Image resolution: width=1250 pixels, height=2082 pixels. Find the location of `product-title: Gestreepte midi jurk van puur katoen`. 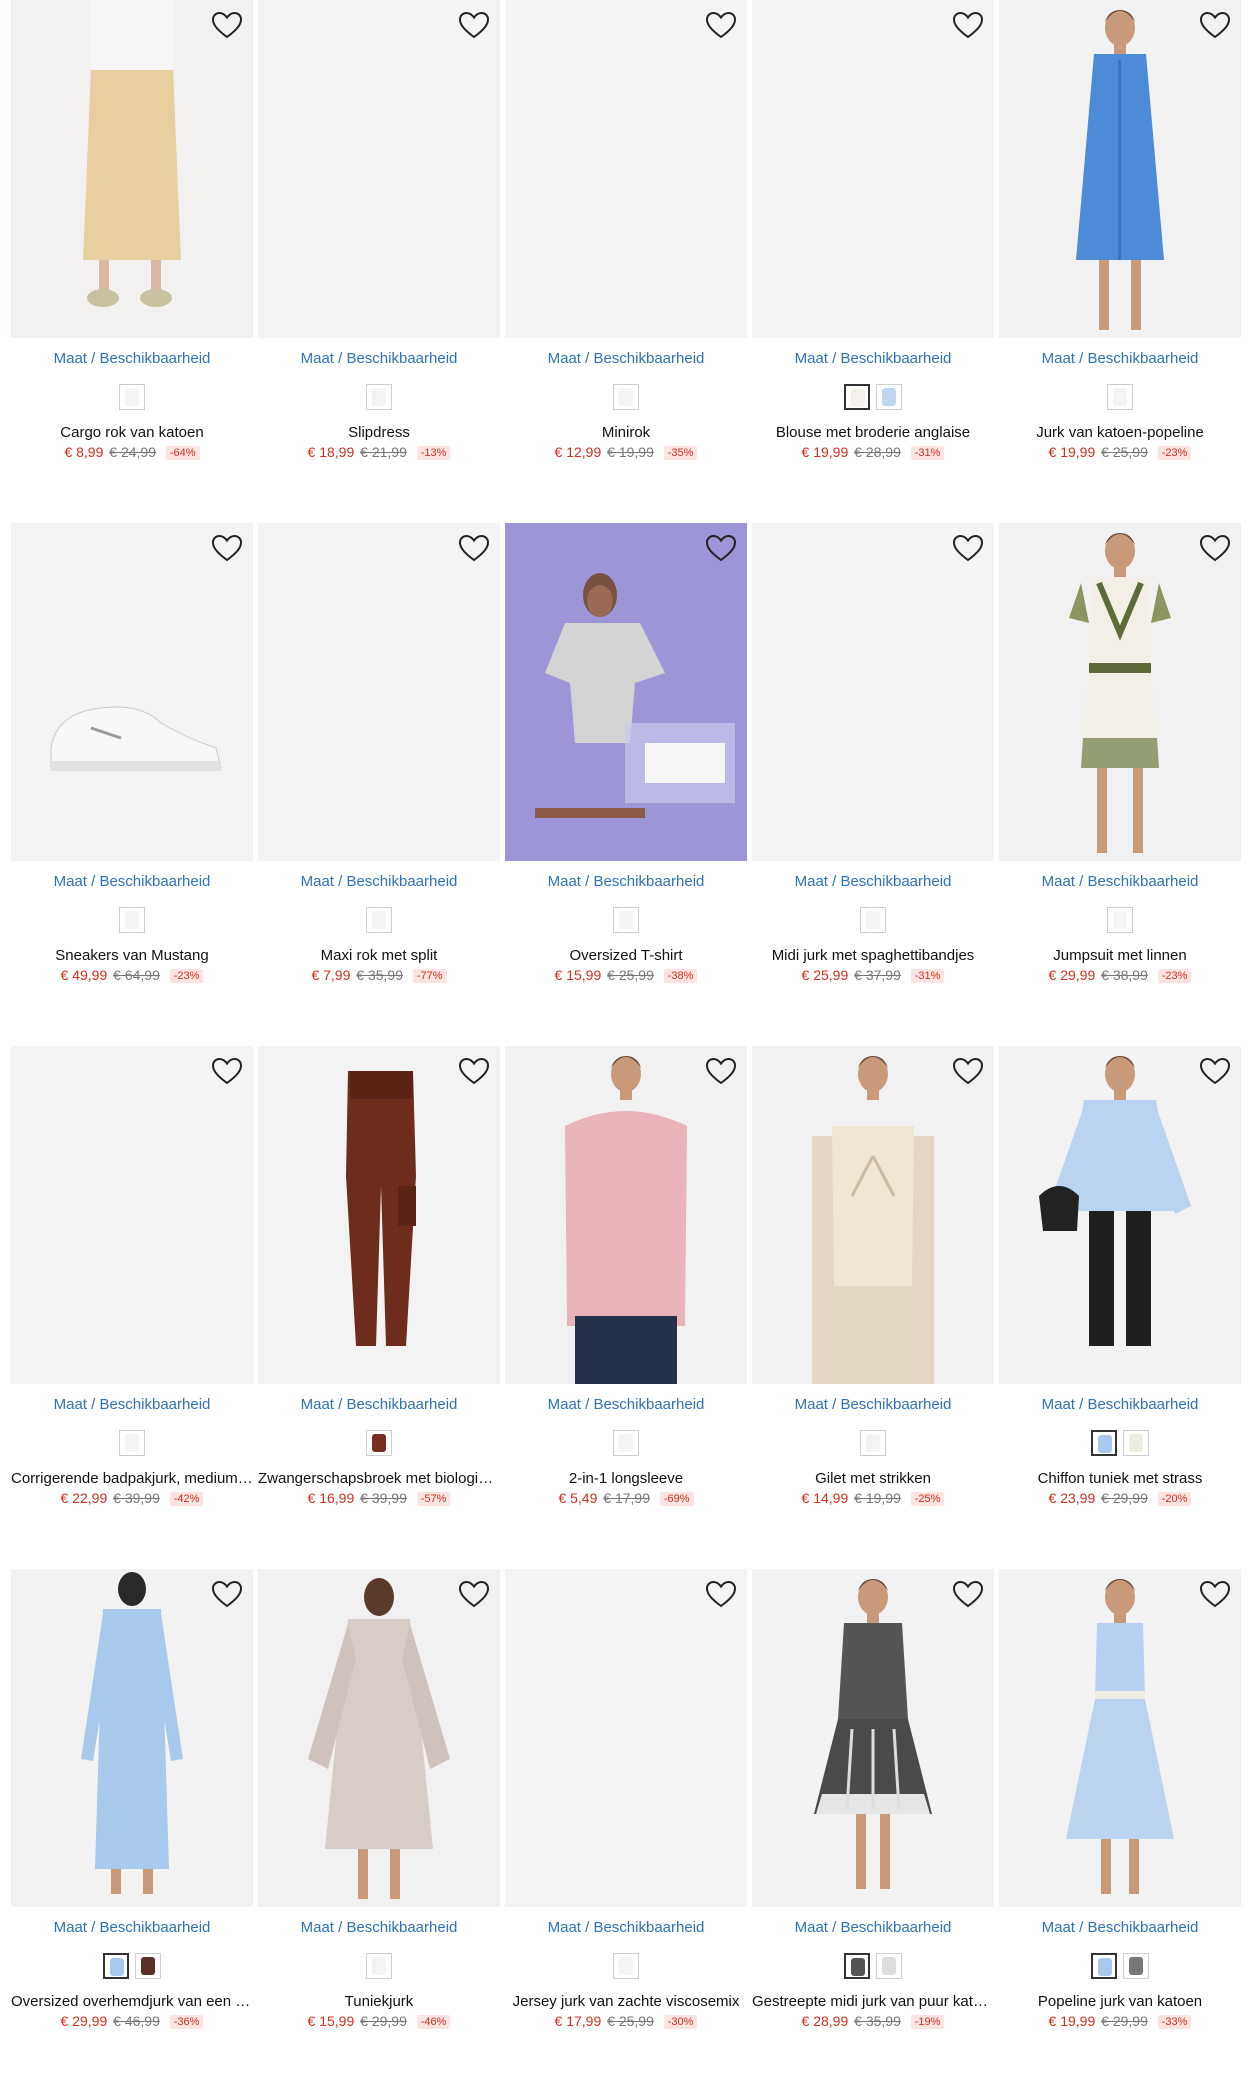

product-title: Gestreepte midi jurk van puur katoen is located at coordinates (873, 2001).